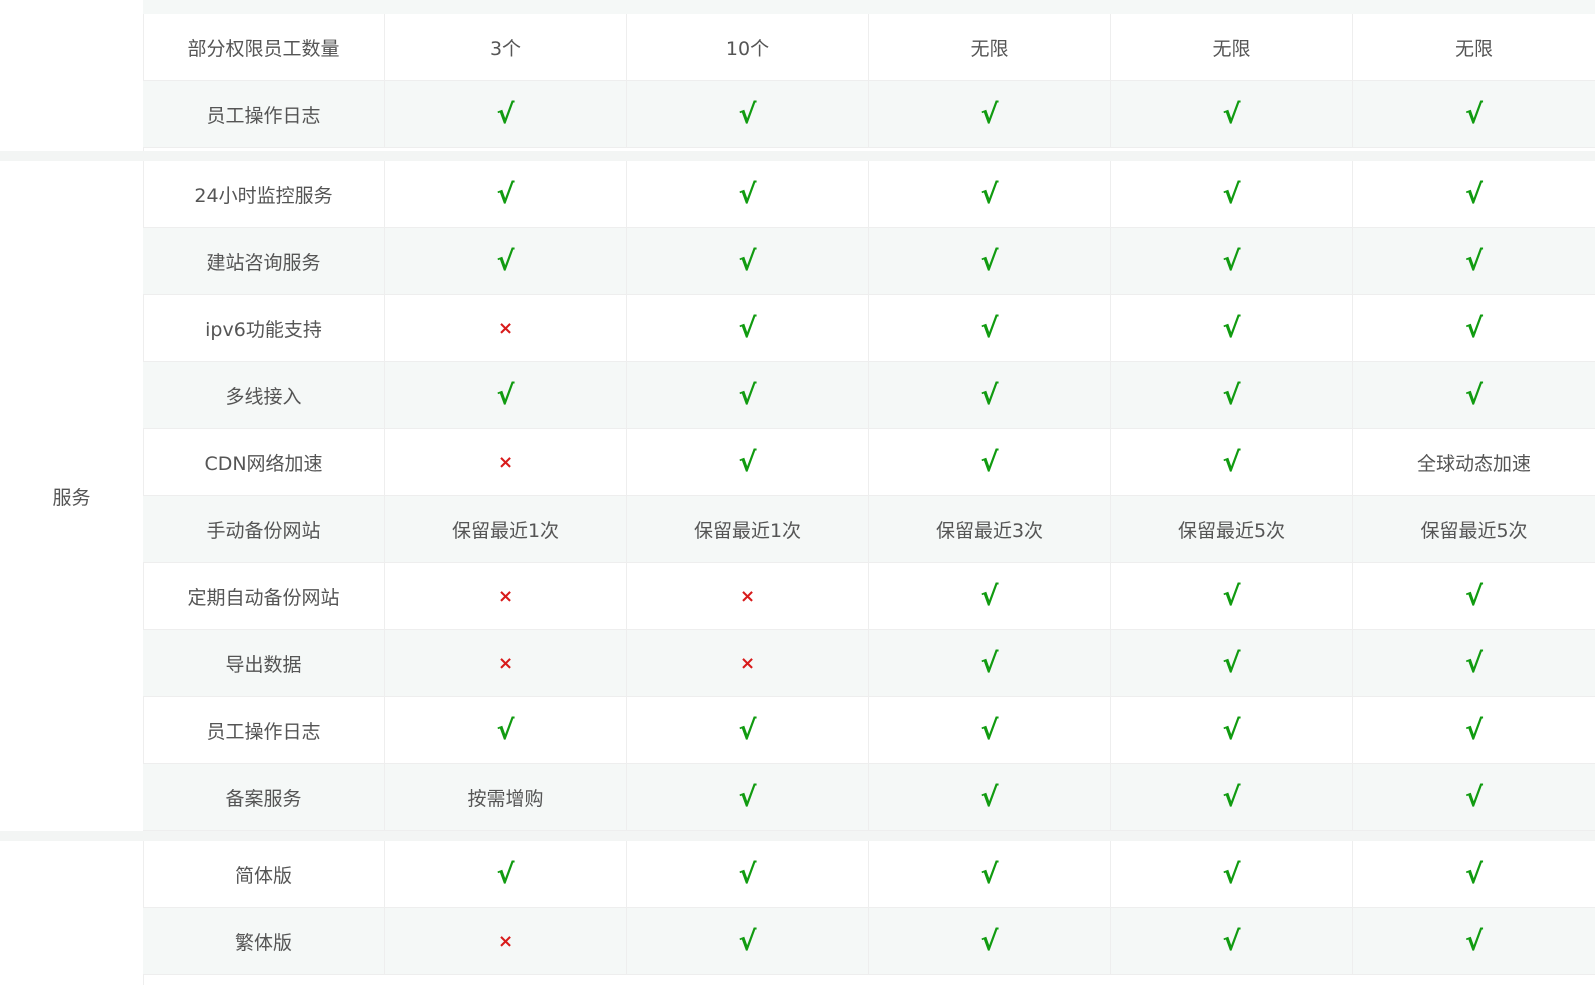 This screenshot has height=985, width=1595. What do you see at coordinates (264, 462) in the screenshot?
I see `feature-name: CDN网络加速` at bounding box center [264, 462].